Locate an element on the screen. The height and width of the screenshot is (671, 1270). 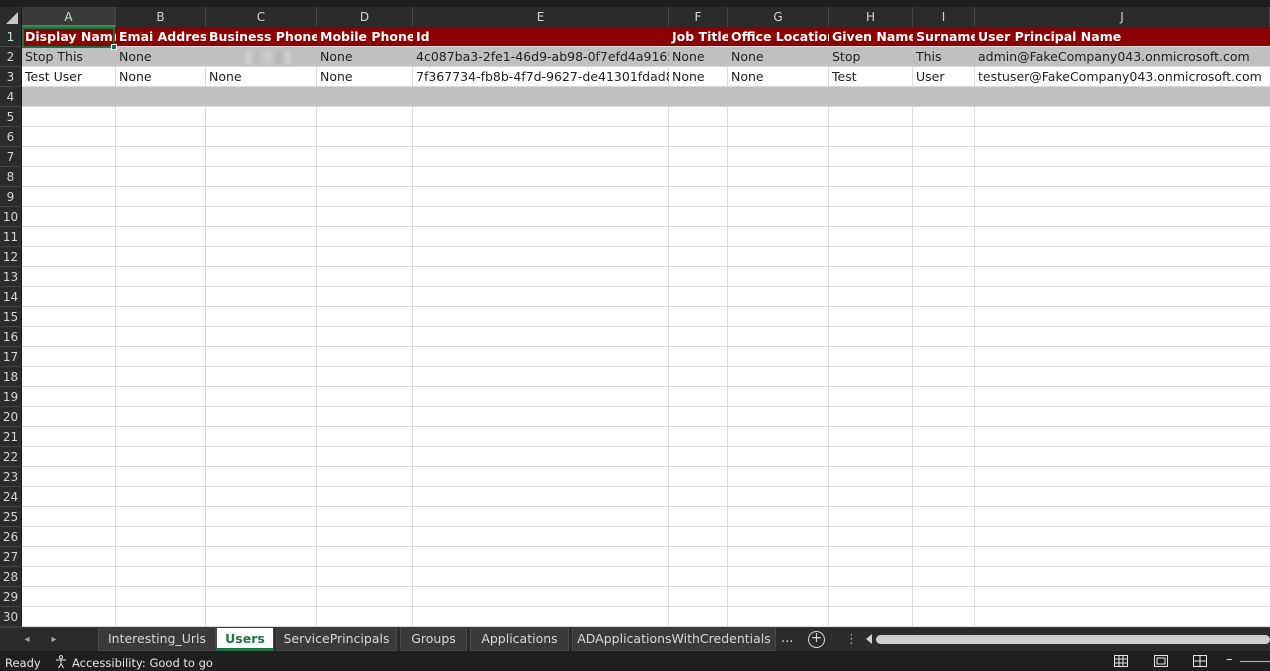
page-break-preview-icon is located at coordinates (1200, 661).